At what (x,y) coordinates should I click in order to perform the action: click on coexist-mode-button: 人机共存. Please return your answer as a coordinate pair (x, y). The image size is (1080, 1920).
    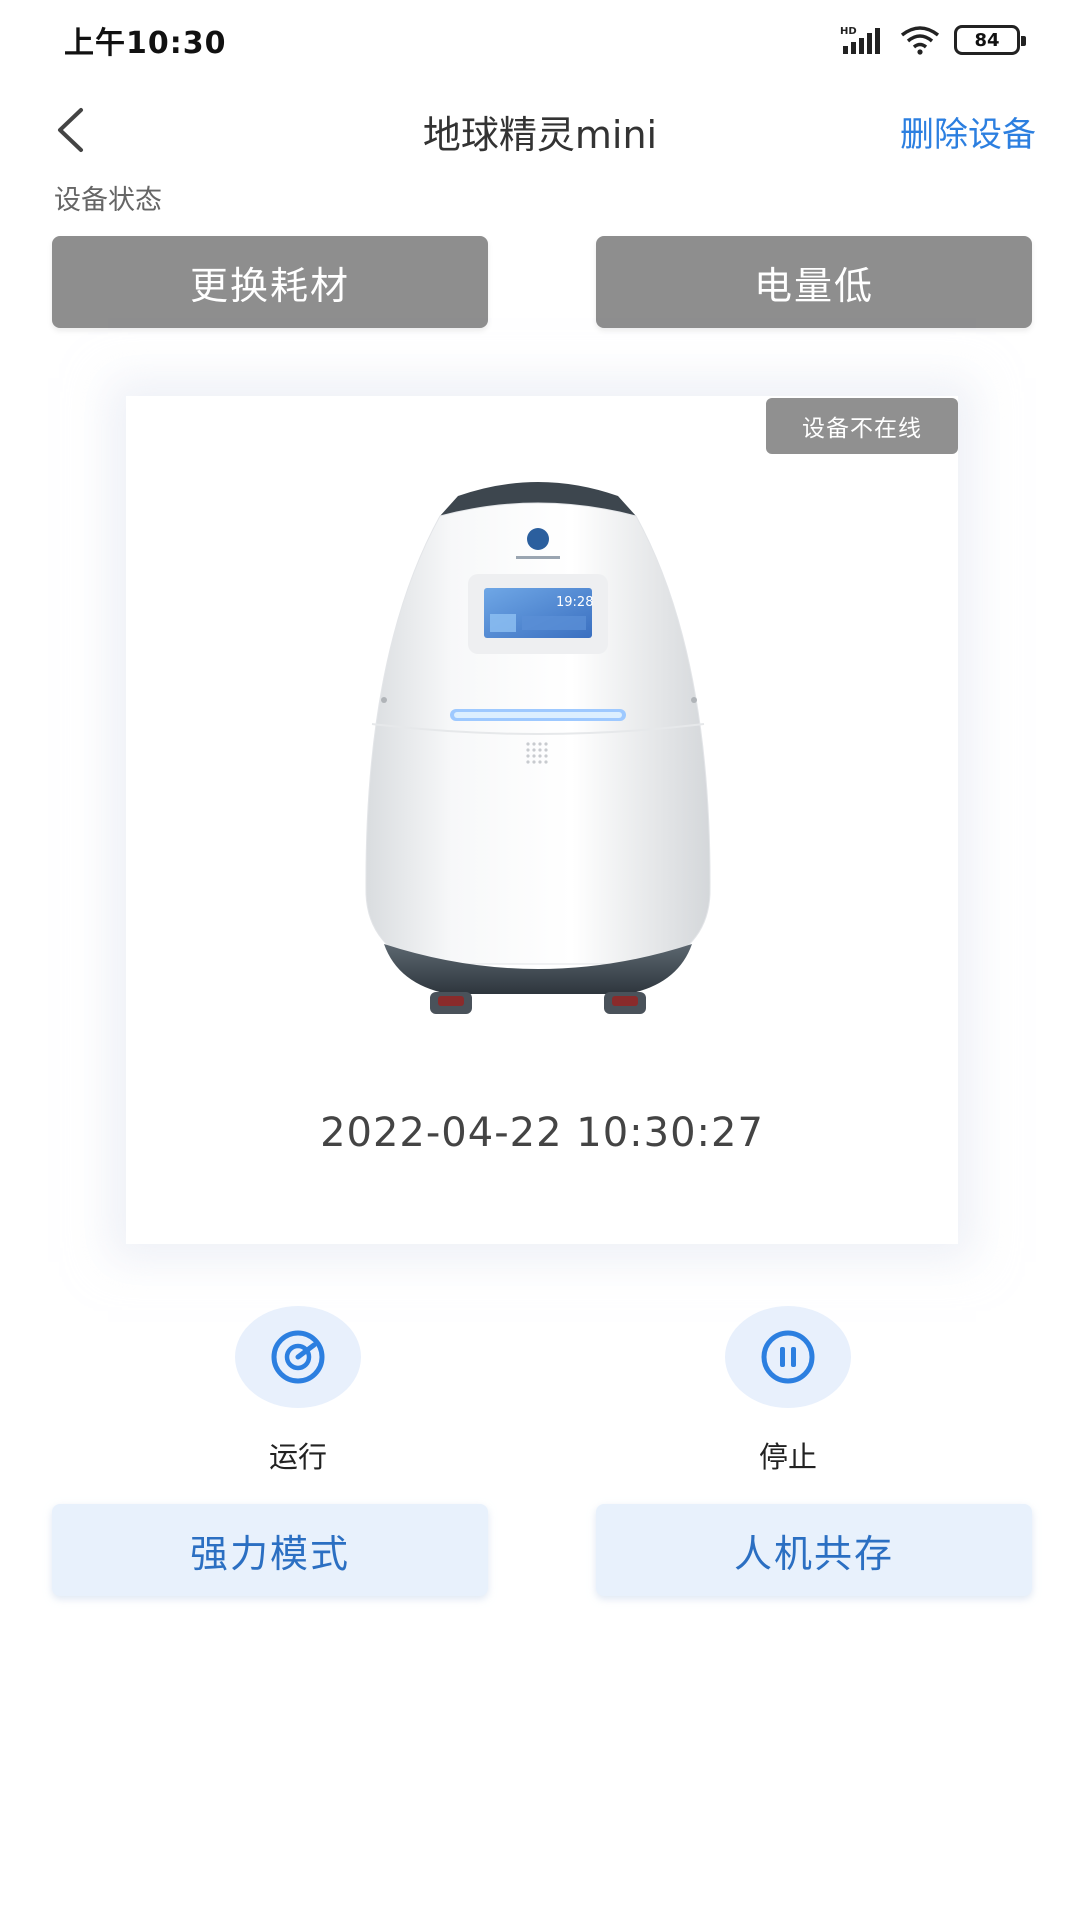
    Looking at the image, I should click on (814, 1550).